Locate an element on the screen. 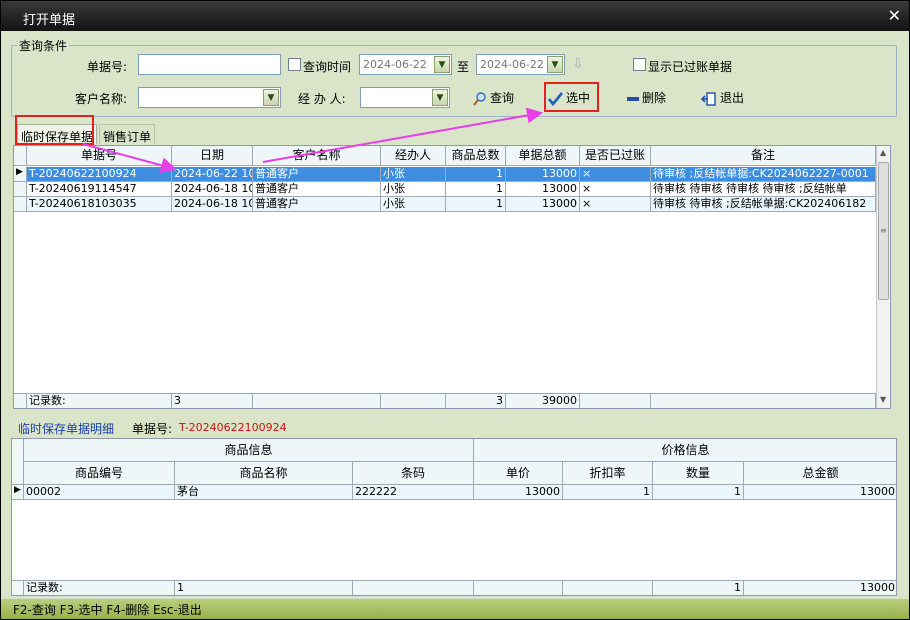  column-header: 经办人 is located at coordinates (413, 156).